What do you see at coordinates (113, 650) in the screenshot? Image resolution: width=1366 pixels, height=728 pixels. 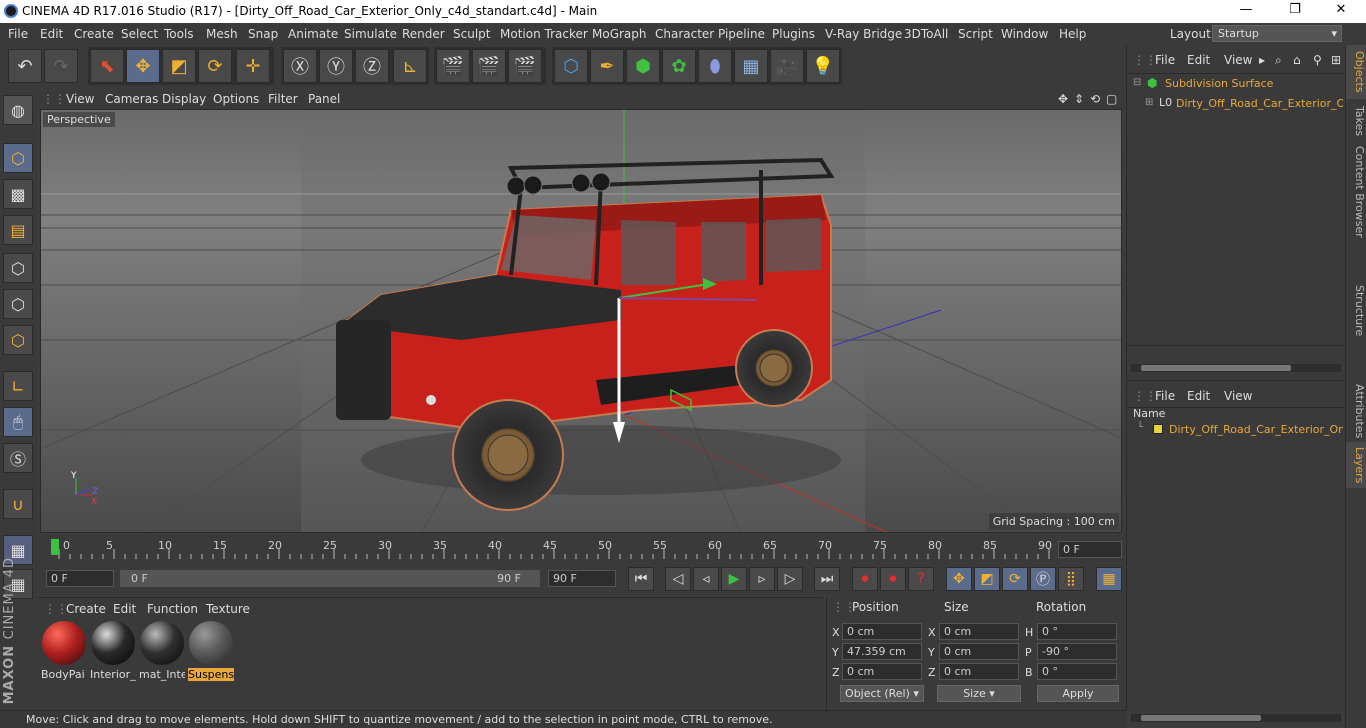 I see `material-item: Interior_` at bounding box center [113, 650].